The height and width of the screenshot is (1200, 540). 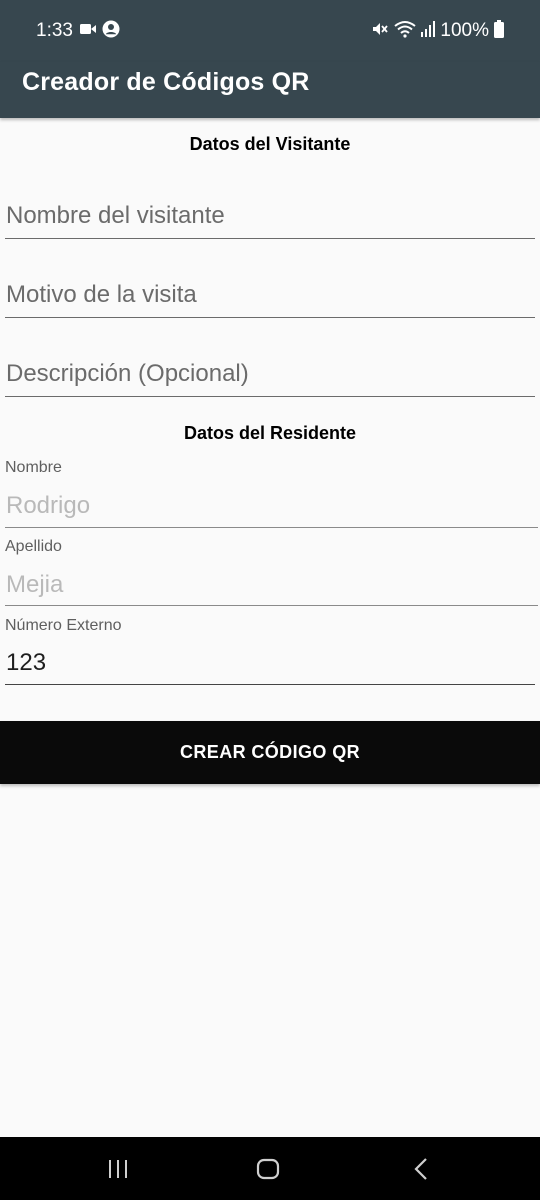 What do you see at coordinates (270, 396) in the screenshot?
I see `description-underline` at bounding box center [270, 396].